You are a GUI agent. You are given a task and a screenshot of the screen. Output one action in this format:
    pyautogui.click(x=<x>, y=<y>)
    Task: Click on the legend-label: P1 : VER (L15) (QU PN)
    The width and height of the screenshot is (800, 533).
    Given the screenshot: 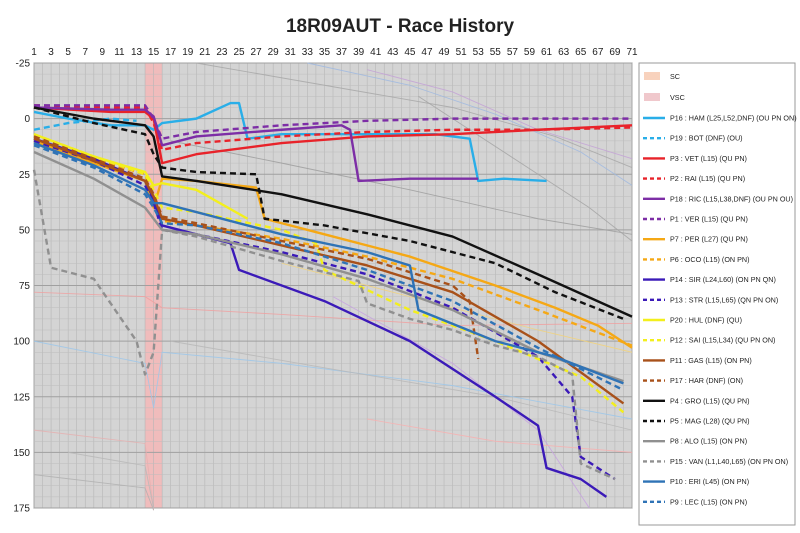 What is the action you would take?
    pyautogui.click(x=709, y=219)
    